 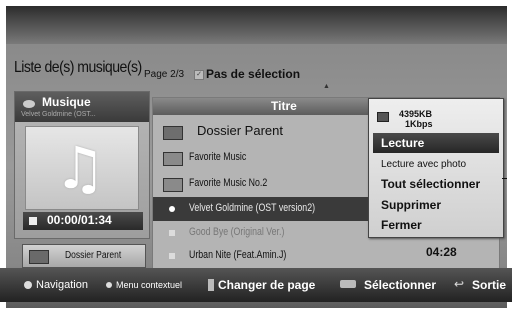 I want to click on music-note-large-icon: ♫, so click(x=80, y=168).